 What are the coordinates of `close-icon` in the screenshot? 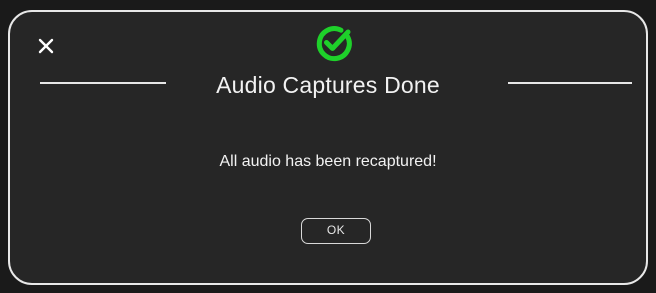 It's located at (46, 46).